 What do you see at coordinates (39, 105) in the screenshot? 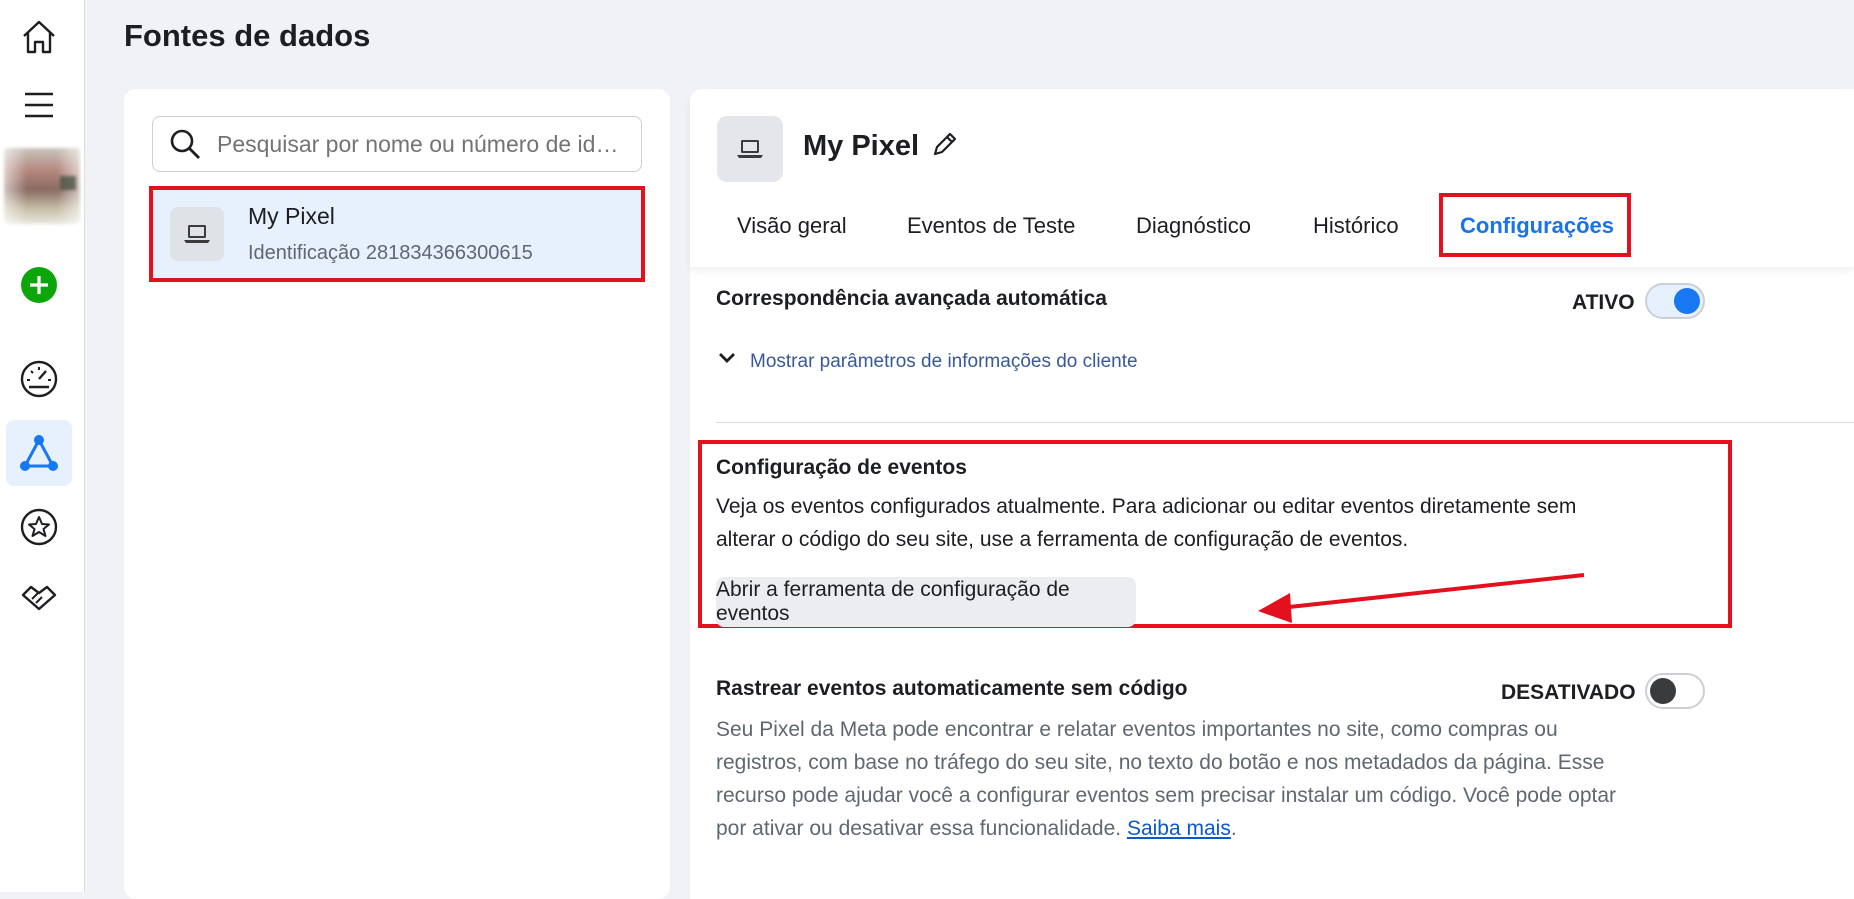
I see `menu-icon` at bounding box center [39, 105].